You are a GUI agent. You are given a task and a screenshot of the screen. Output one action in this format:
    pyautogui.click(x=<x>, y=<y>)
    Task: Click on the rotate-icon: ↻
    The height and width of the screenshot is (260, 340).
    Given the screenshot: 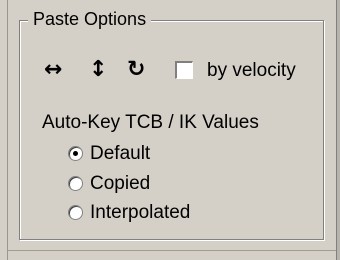 What is the action you would take?
    pyautogui.click(x=136, y=70)
    